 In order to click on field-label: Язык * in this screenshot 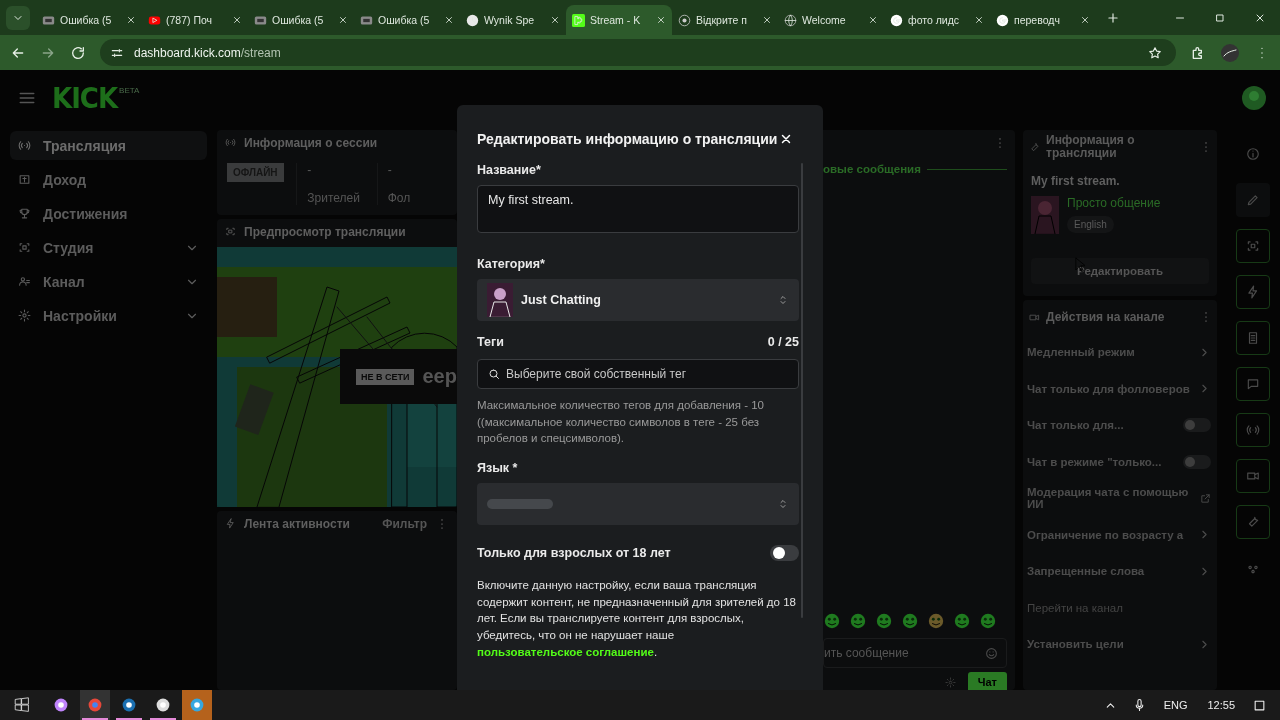, I will do `click(498, 468)`.